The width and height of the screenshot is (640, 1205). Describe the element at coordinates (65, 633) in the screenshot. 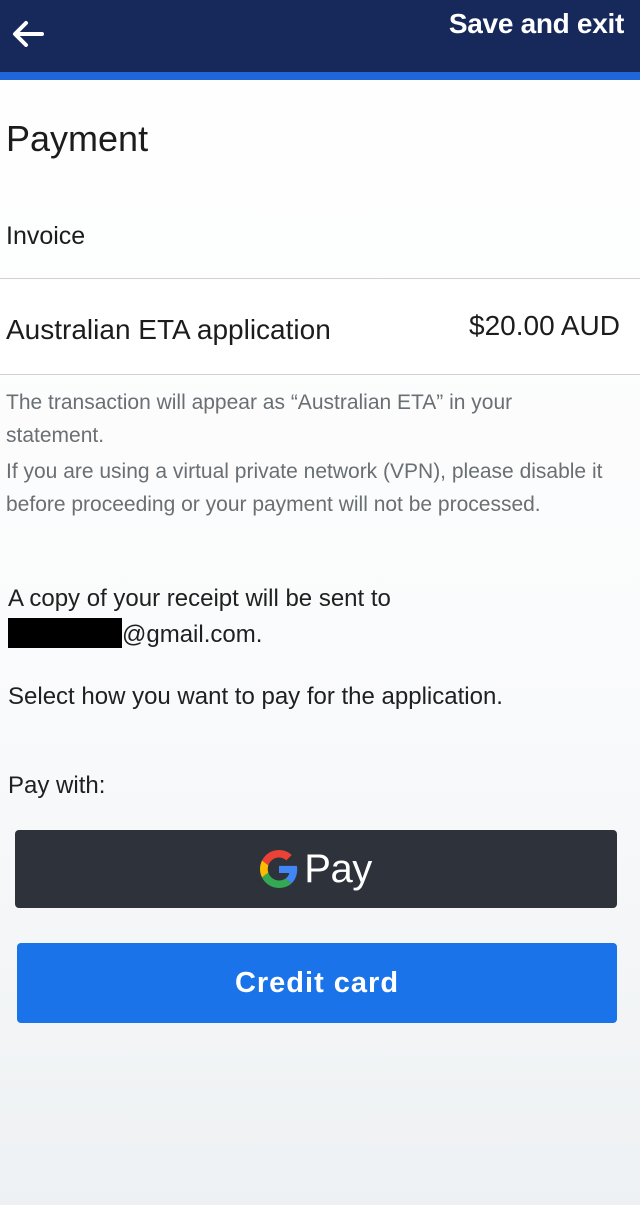

I see `redacted-email-block` at that location.